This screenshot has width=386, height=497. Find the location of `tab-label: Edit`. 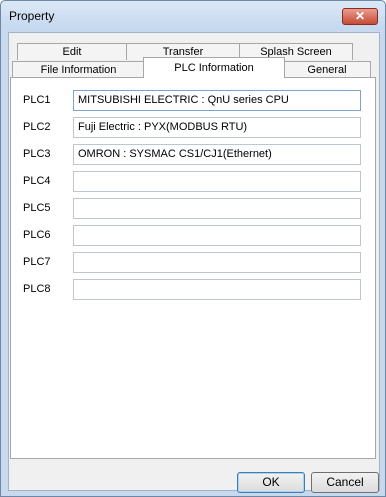

tab-label: Edit is located at coordinates (72, 52).